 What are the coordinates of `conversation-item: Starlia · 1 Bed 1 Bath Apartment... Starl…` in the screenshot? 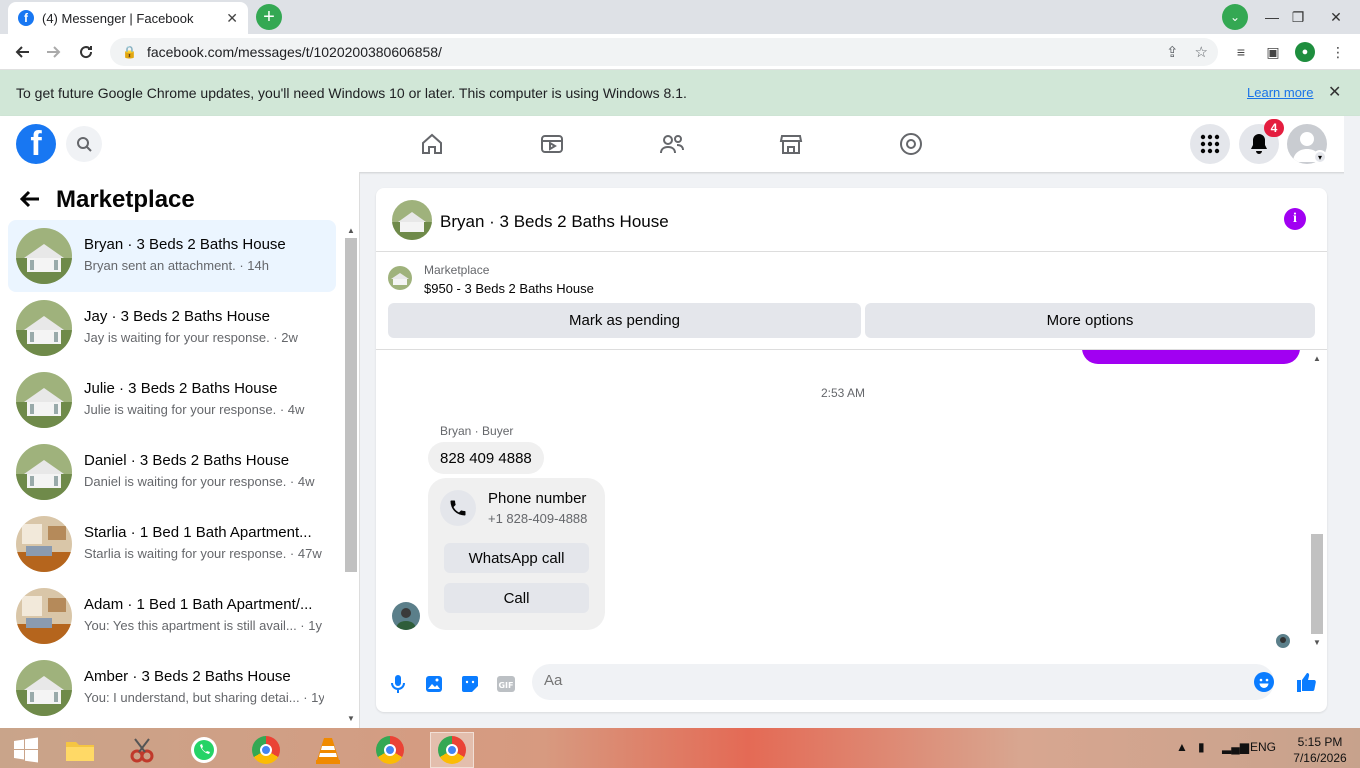 It's located at (172, 544).